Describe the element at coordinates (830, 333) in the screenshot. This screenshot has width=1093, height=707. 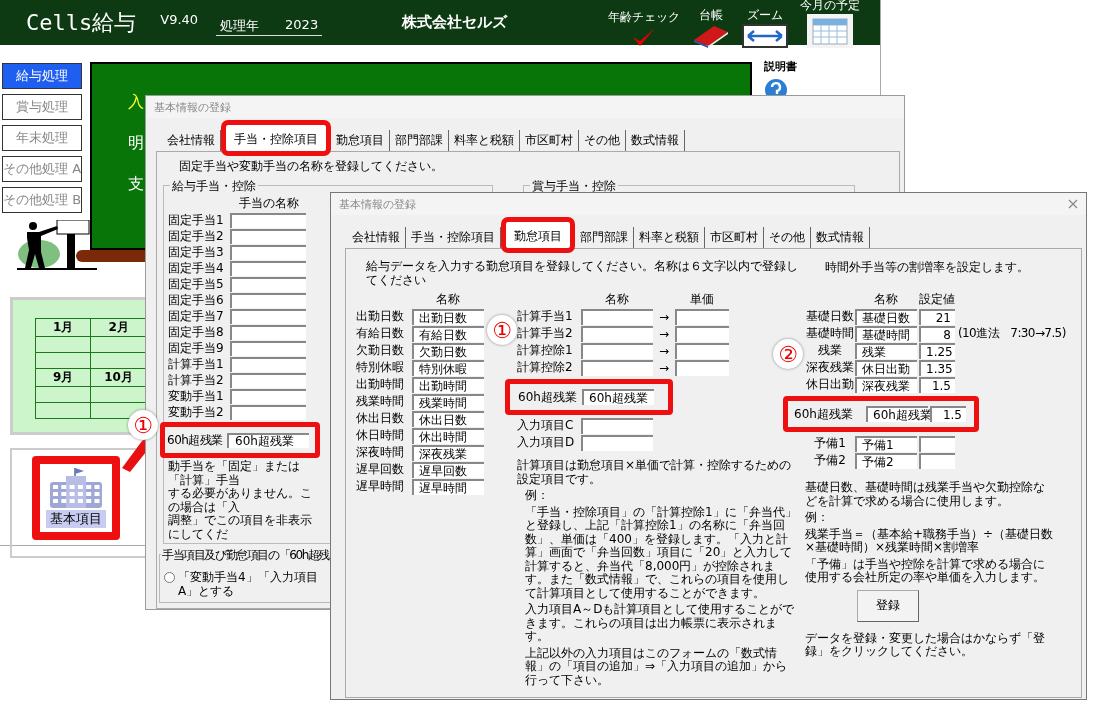
I see `field-label: 基礎時間` at that location.